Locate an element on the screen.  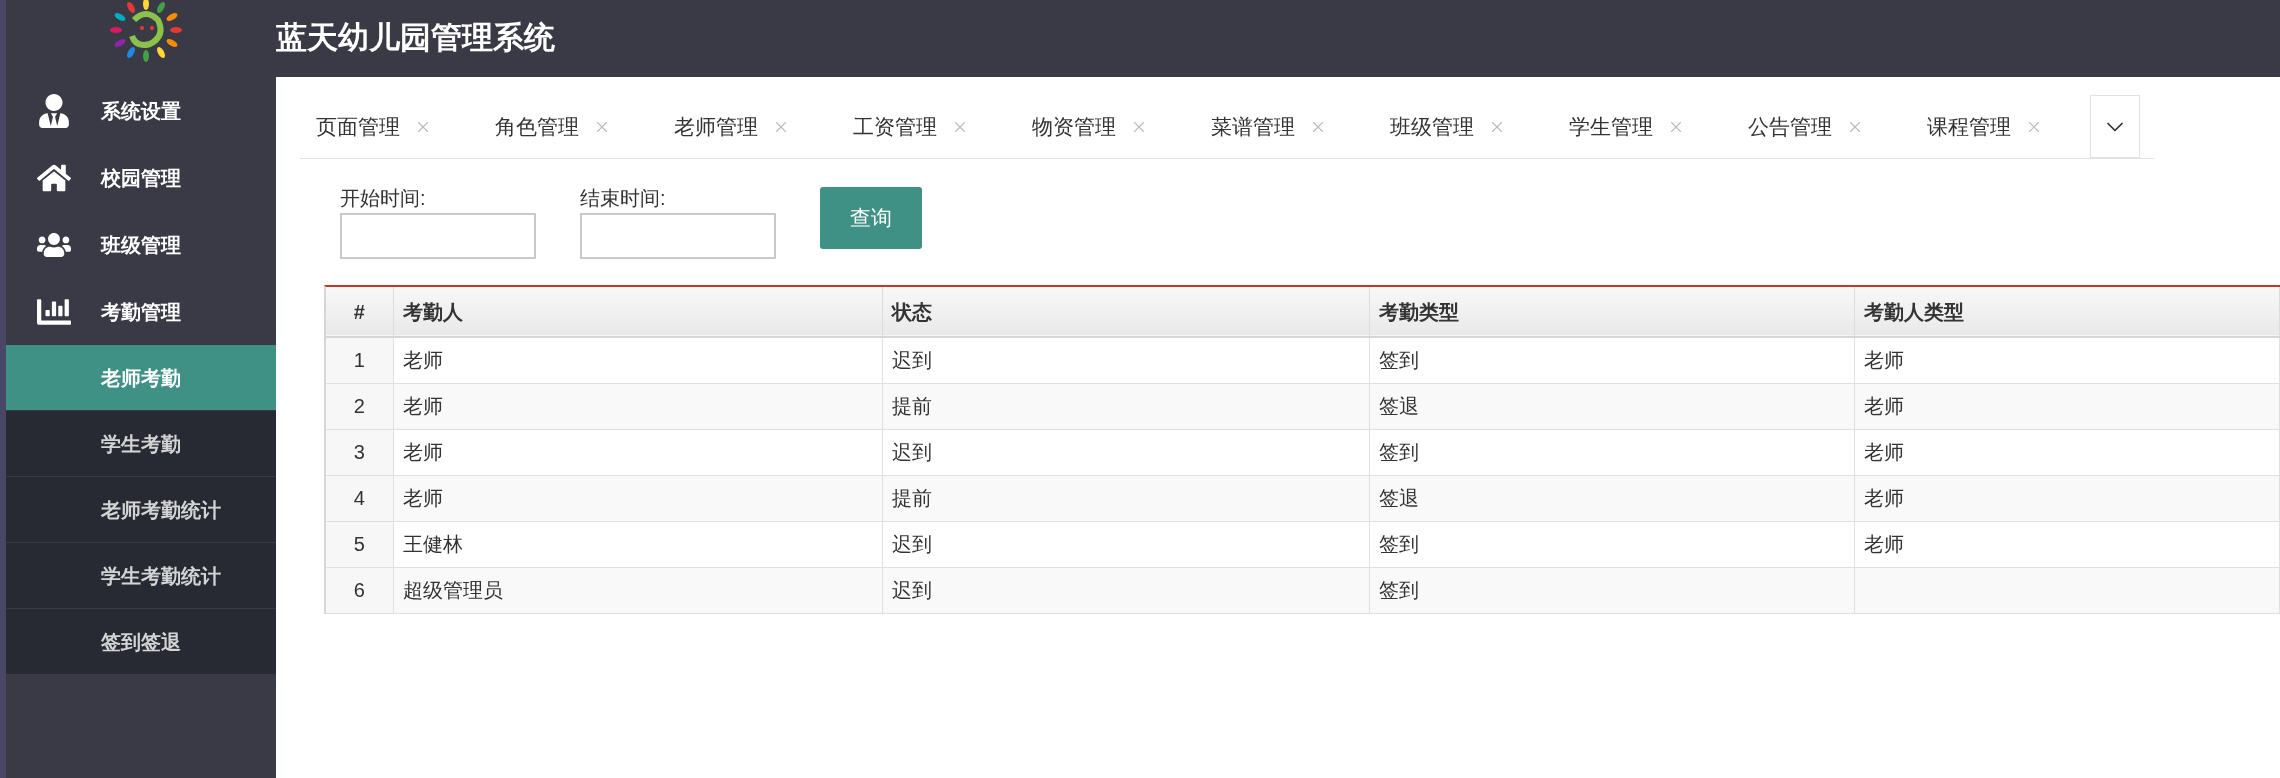
table-cell: 4 is located at coordinates (359, 498).